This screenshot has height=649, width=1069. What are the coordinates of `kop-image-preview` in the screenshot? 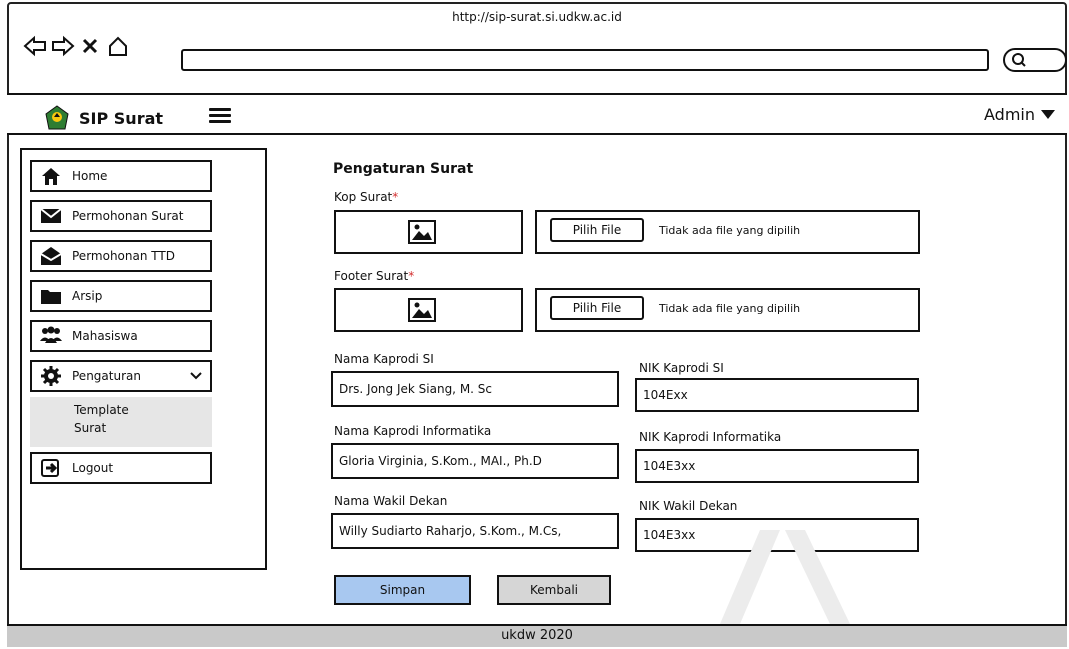 It's located at (428, 232).